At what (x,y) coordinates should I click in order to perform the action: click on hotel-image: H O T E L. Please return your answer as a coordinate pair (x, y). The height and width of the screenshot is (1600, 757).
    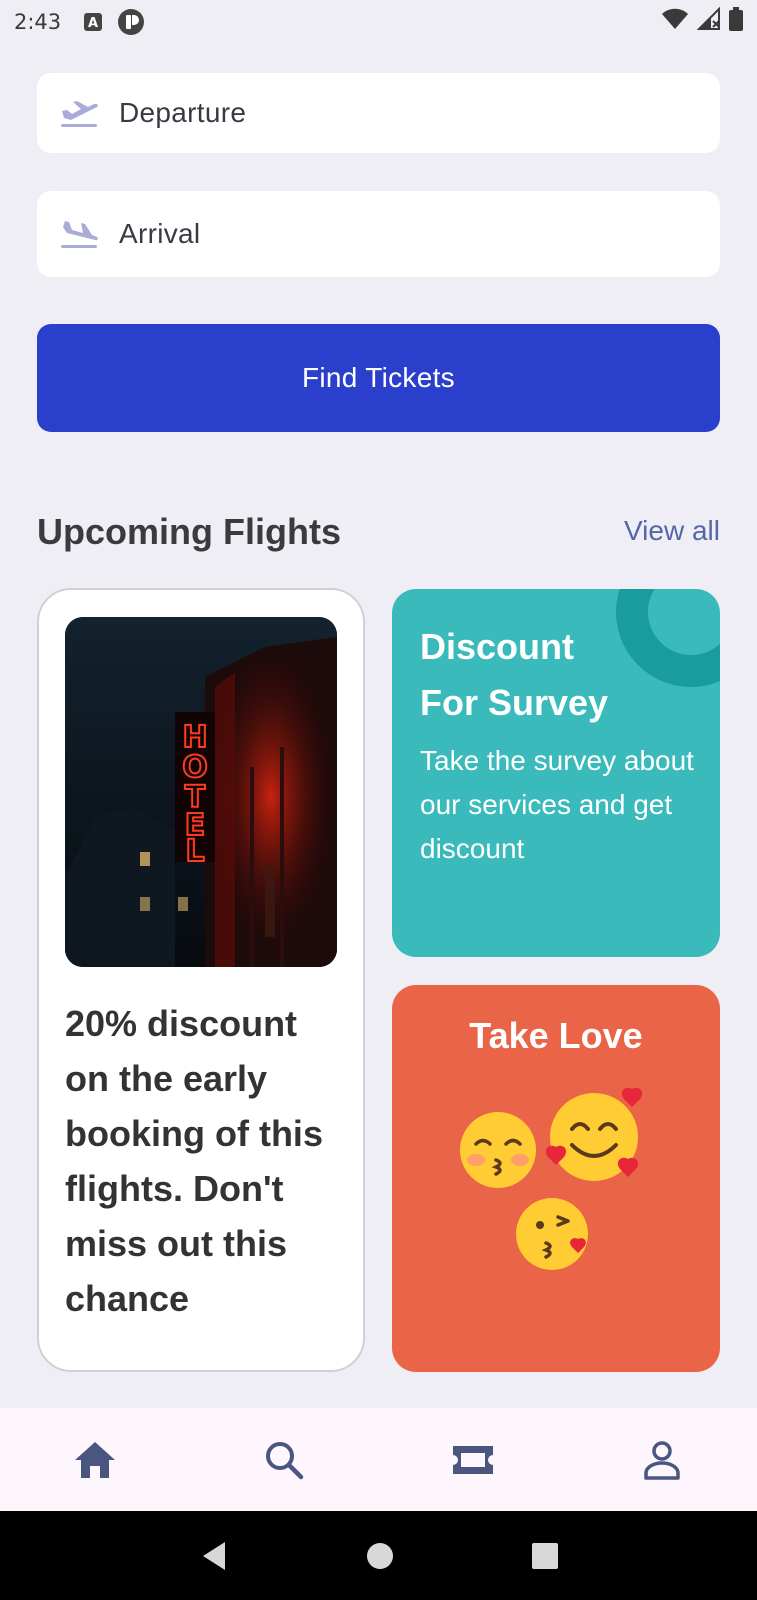
    Looking at the image, I should click on (201, 792).